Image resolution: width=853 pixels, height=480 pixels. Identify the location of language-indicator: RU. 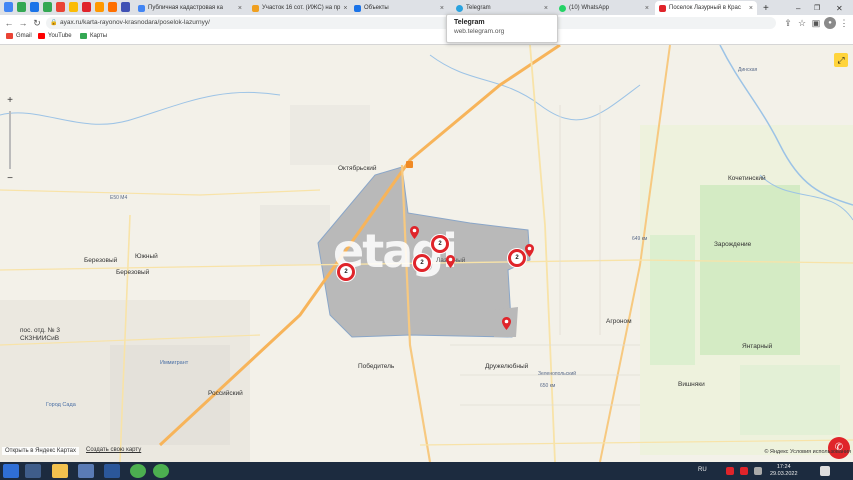
(702, 470).